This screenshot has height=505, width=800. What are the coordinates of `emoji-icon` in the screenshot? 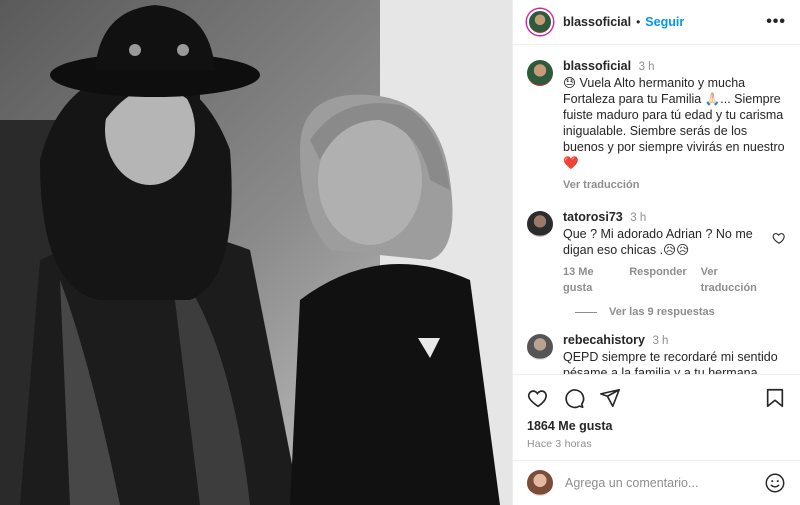 It's located at (775, 483).